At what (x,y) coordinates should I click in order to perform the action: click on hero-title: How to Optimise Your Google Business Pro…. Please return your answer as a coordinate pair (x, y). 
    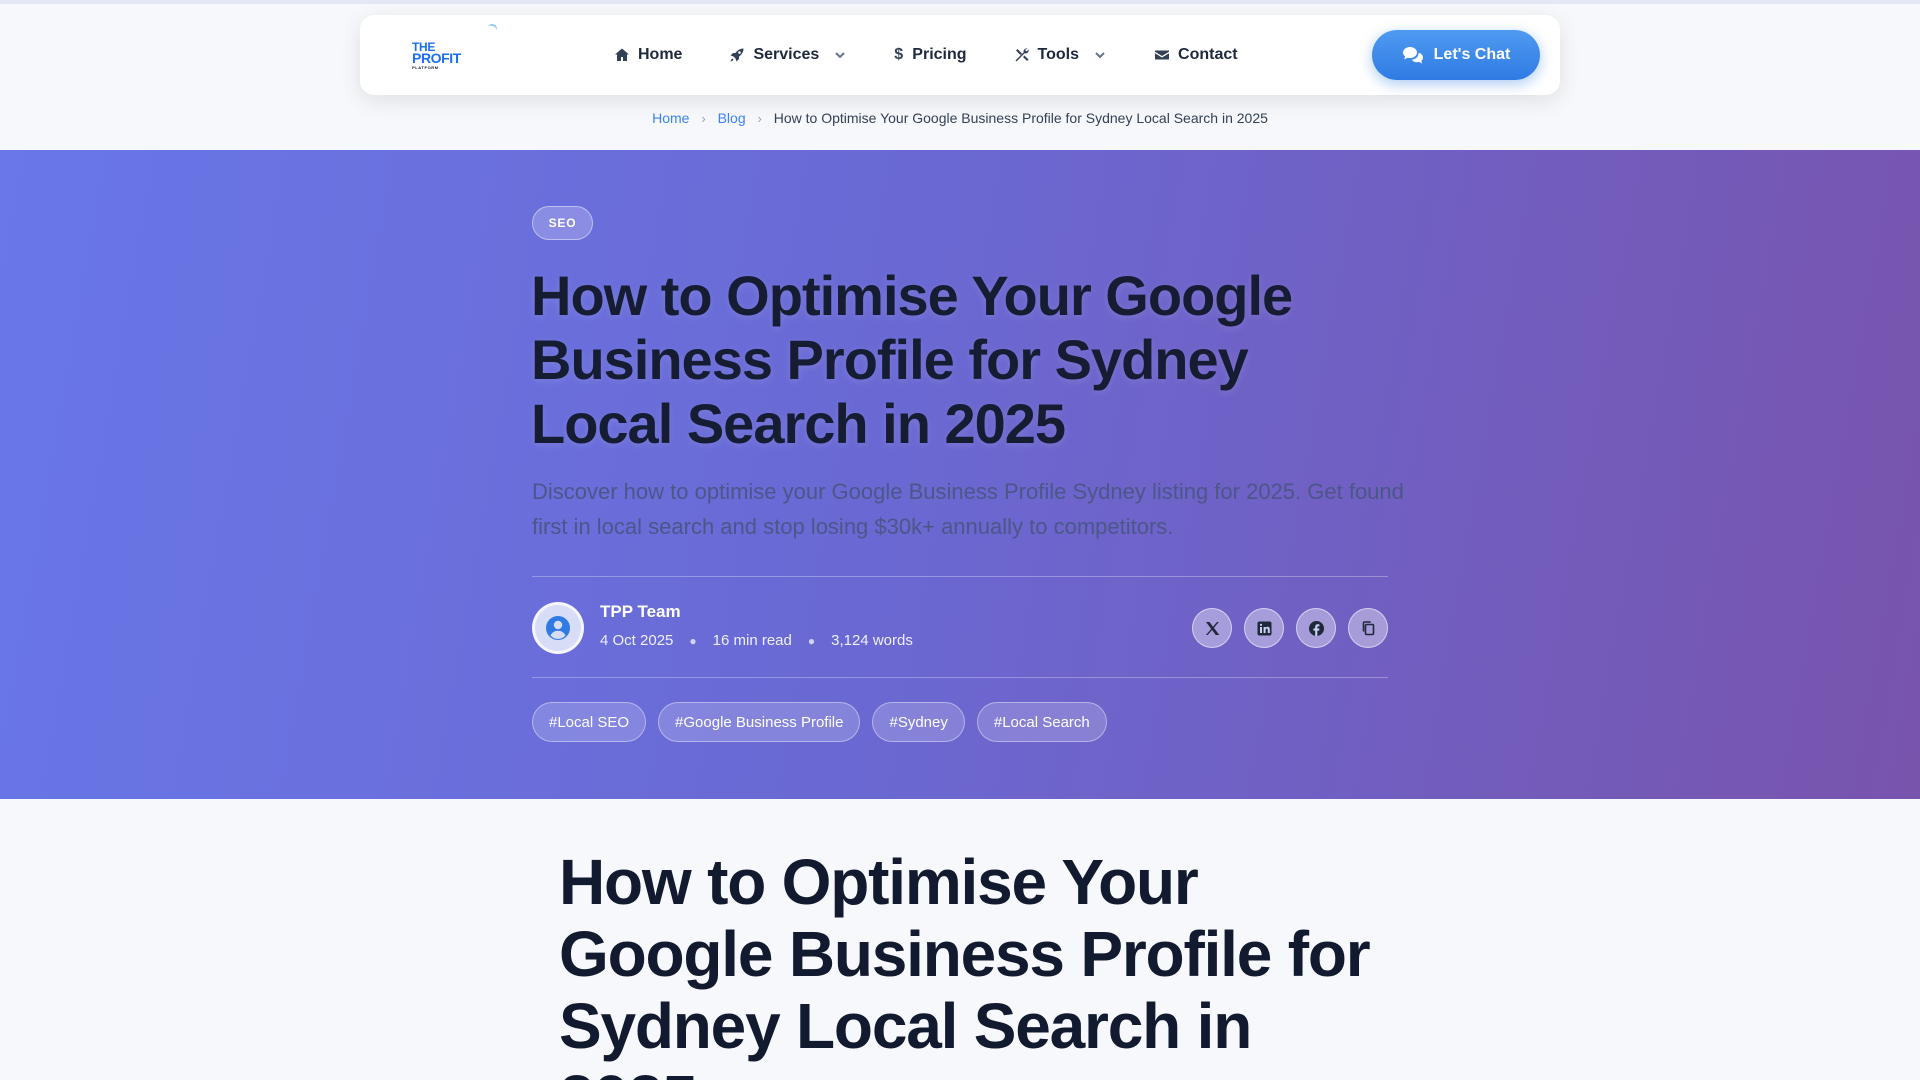
    Looking at the image, I should click on (912, 359).